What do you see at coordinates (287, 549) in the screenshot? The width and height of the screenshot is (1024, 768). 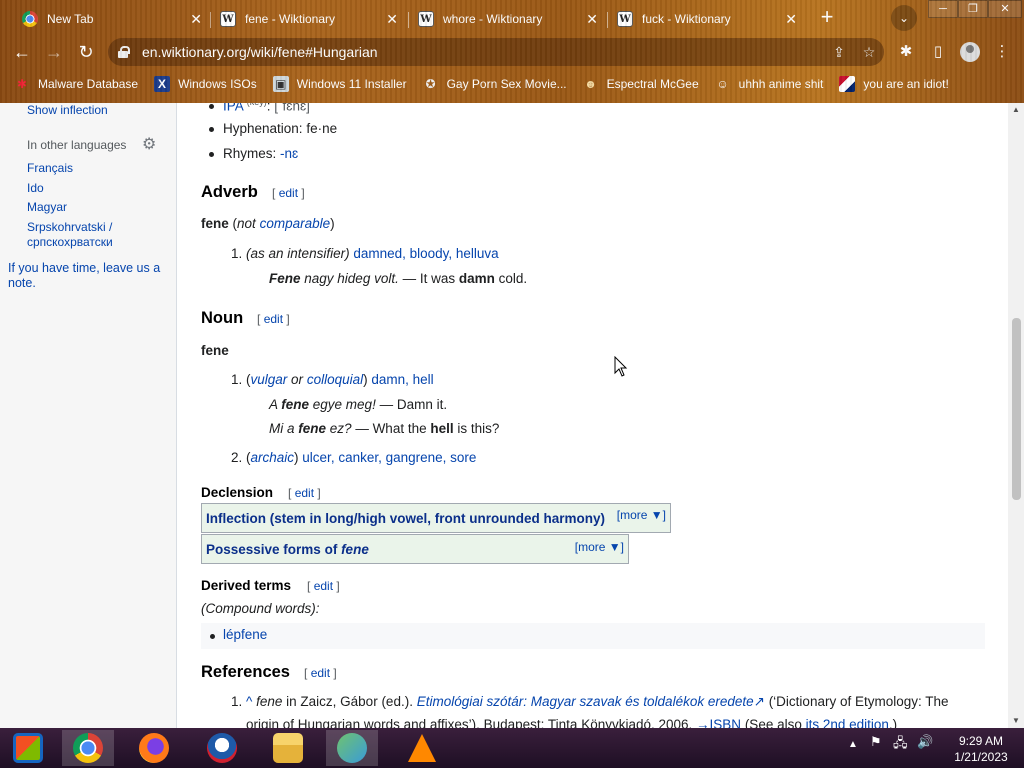 I see `possessive-title: Possessive forms of fene` at bounding box center [287, 549].